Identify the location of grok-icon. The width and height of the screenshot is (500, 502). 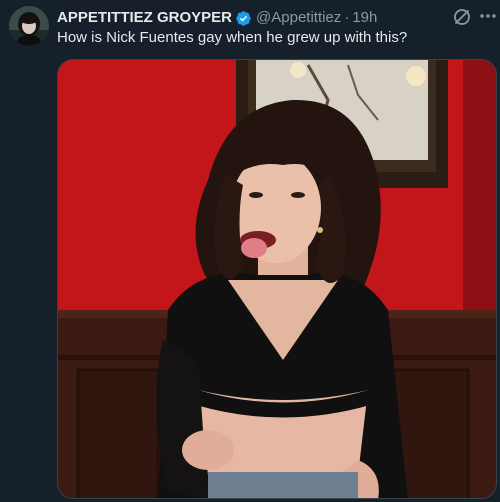
(462, 17).